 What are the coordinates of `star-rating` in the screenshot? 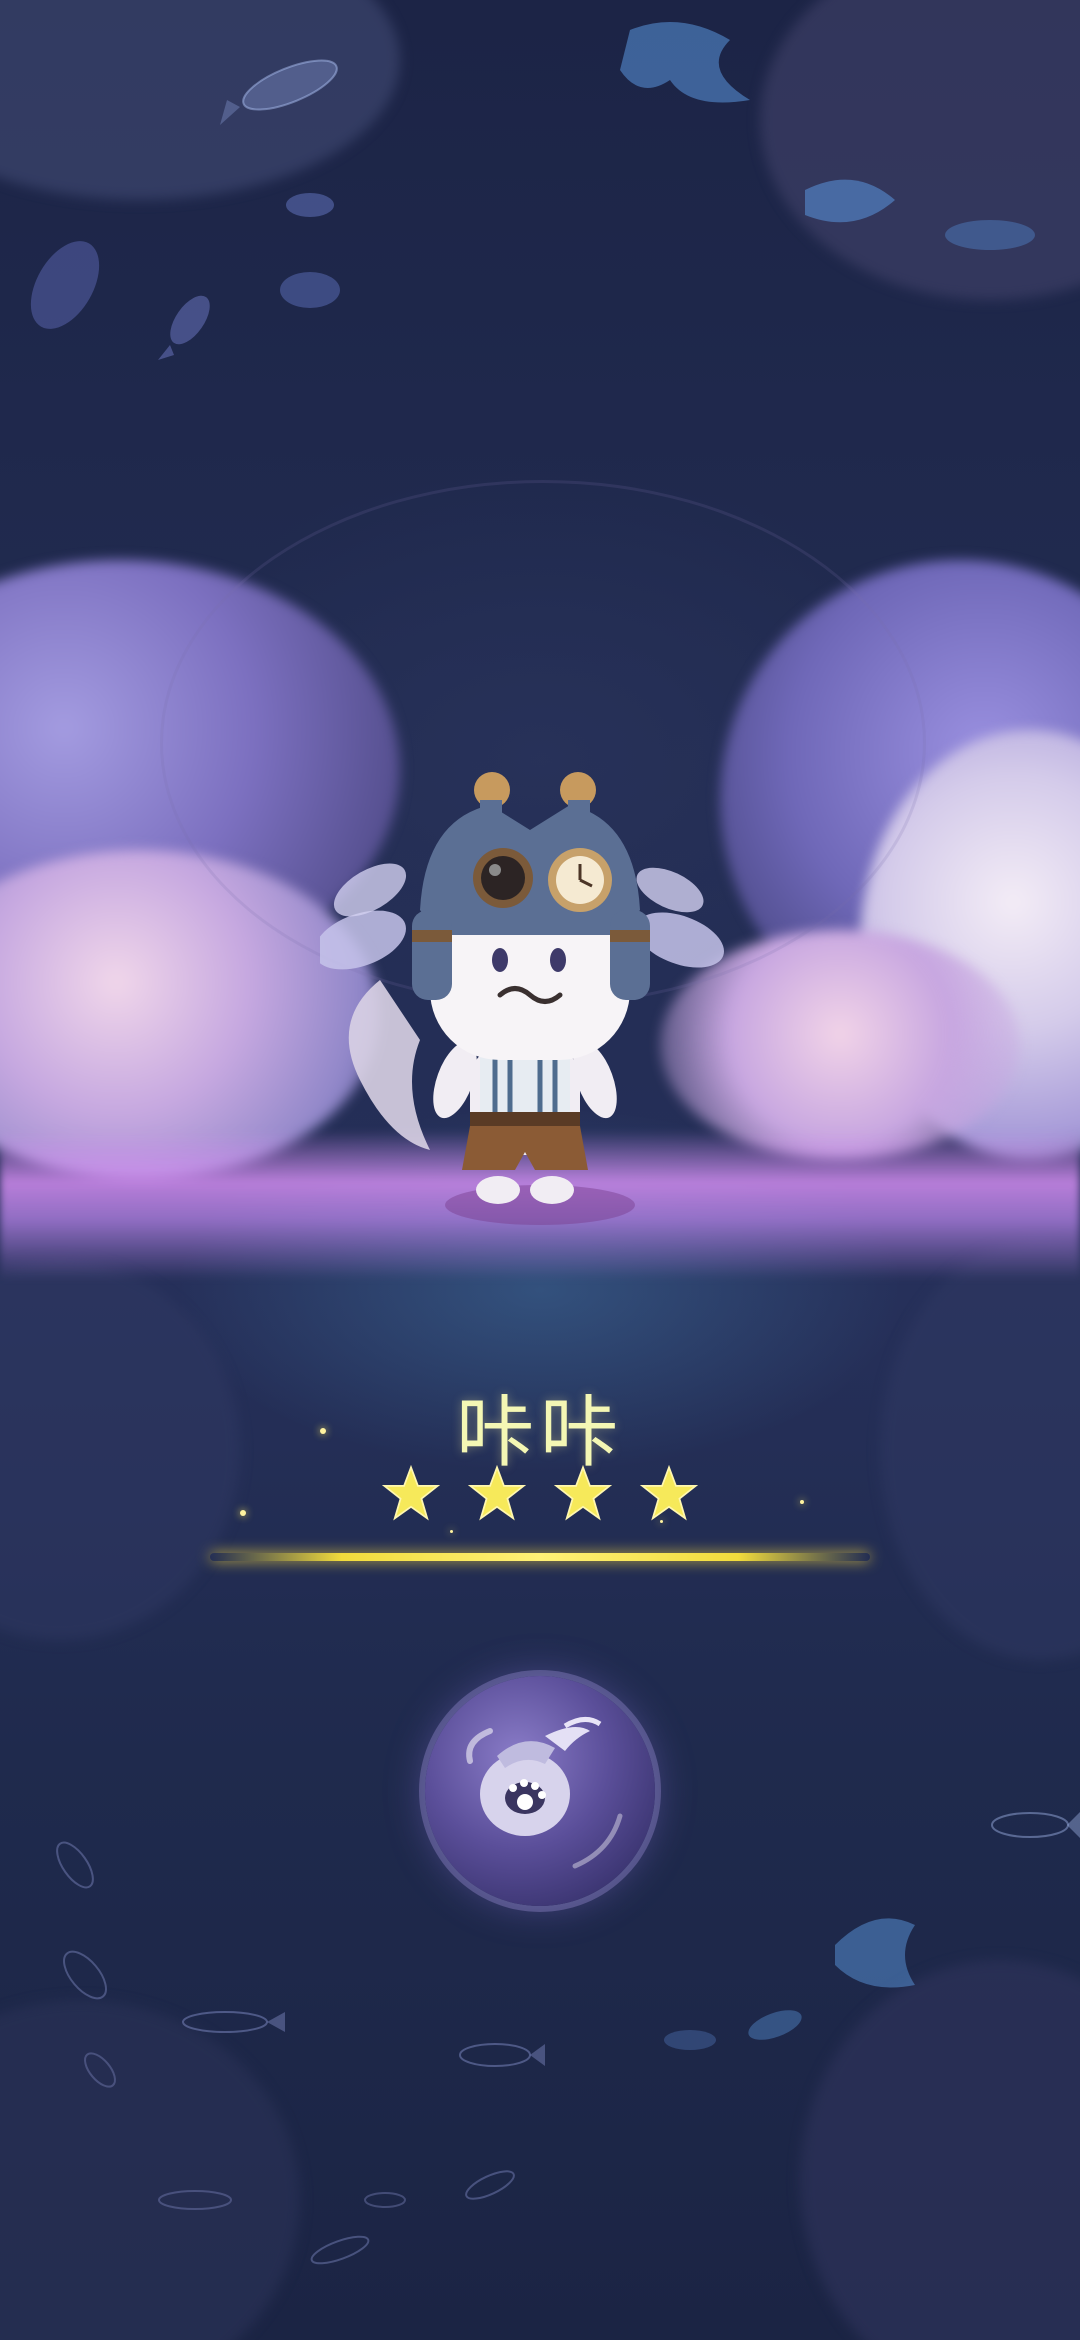 It's located at (540, 1494).